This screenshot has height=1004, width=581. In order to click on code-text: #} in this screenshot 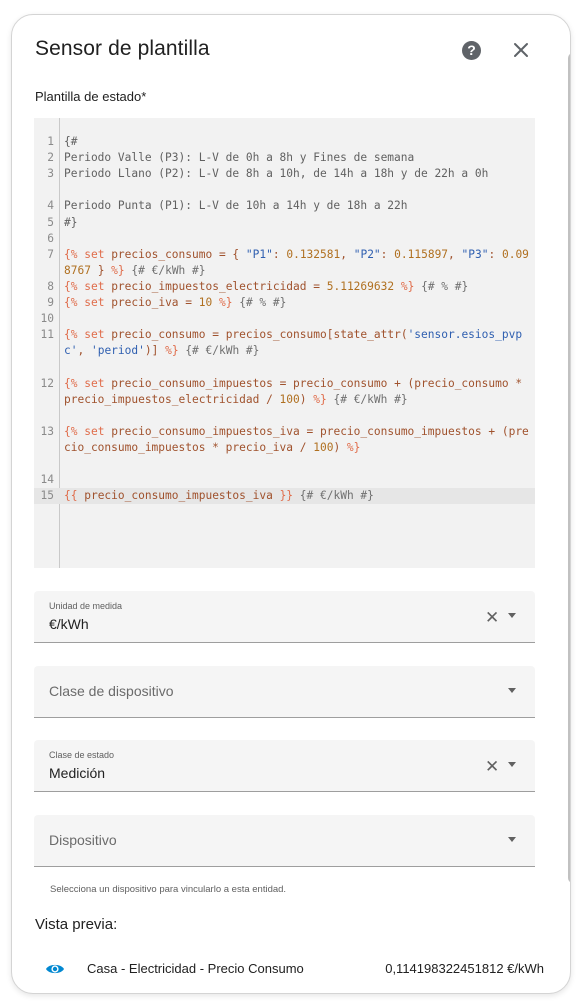, I will do `click(71, 222)`.